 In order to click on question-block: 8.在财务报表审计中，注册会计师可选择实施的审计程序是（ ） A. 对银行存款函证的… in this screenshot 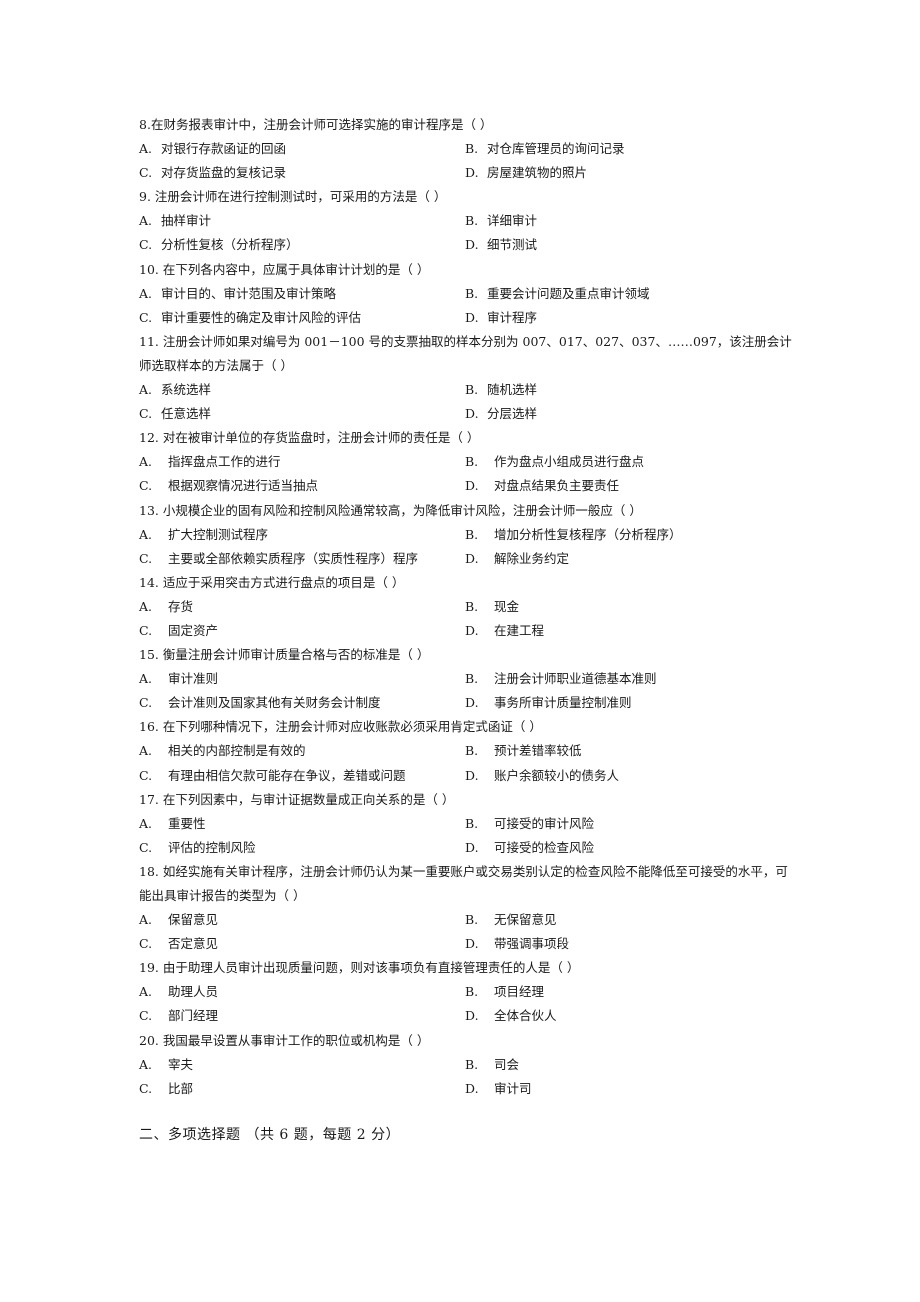, I will do `click(469, 149)`.